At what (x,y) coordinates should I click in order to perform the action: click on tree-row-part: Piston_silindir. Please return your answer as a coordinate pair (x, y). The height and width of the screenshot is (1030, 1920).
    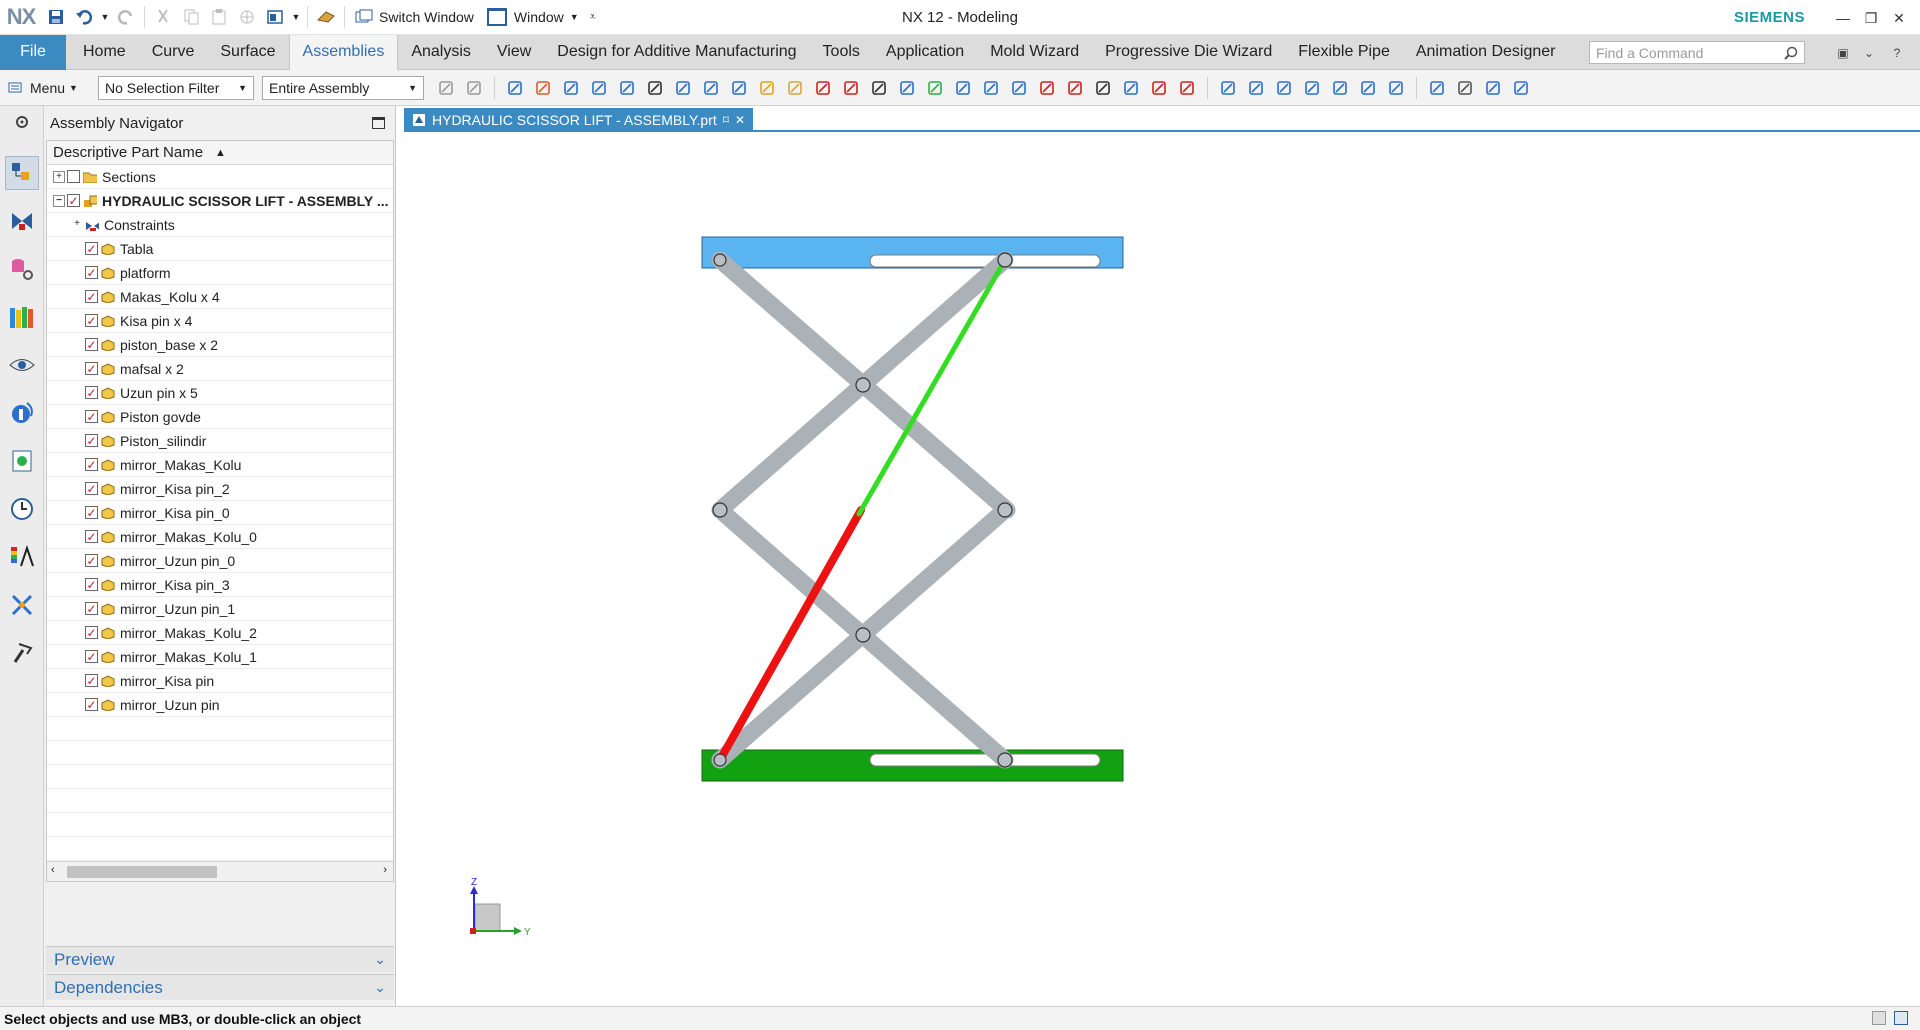
    Looking at the image, I should click on (220, 441).